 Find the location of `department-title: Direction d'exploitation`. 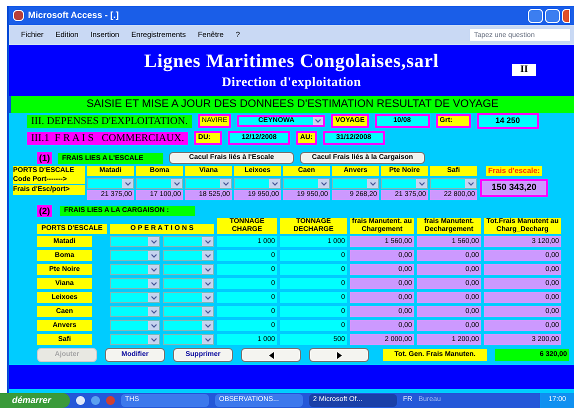

department-title: Direction d'exploitation is located at coordinates (292, 81).